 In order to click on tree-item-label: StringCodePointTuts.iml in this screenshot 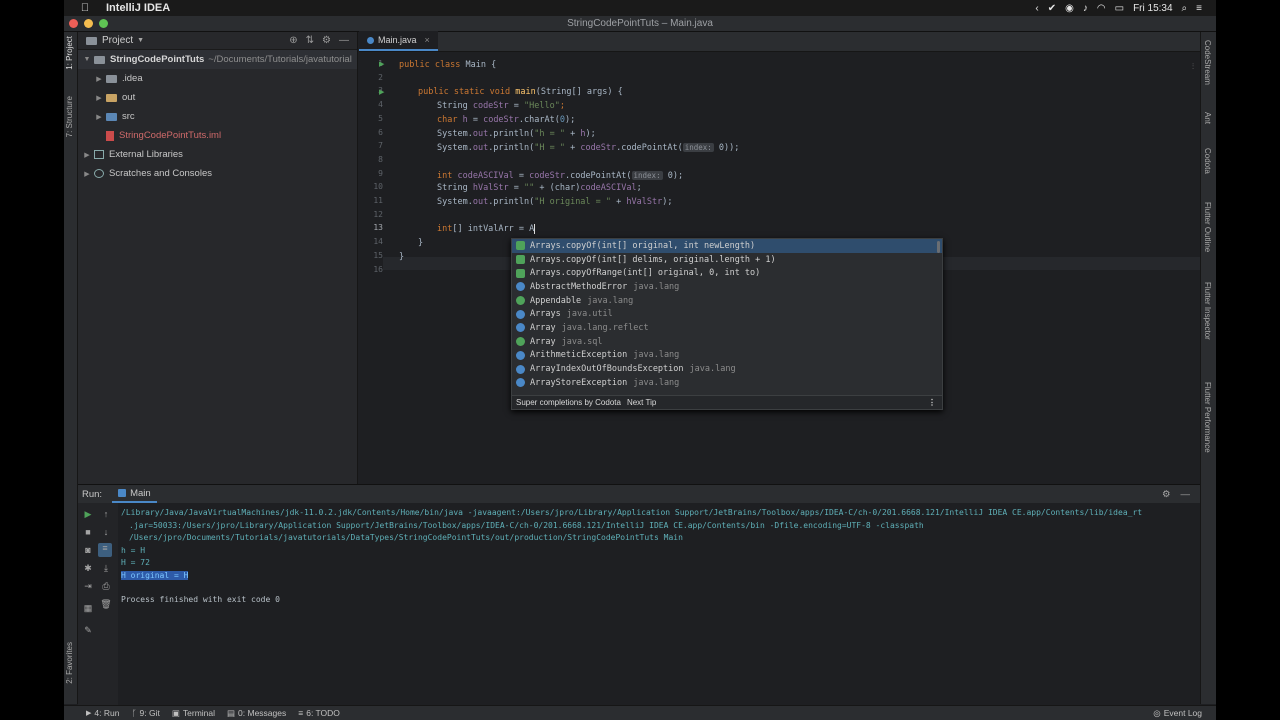, I will do `click(170, 135)`.